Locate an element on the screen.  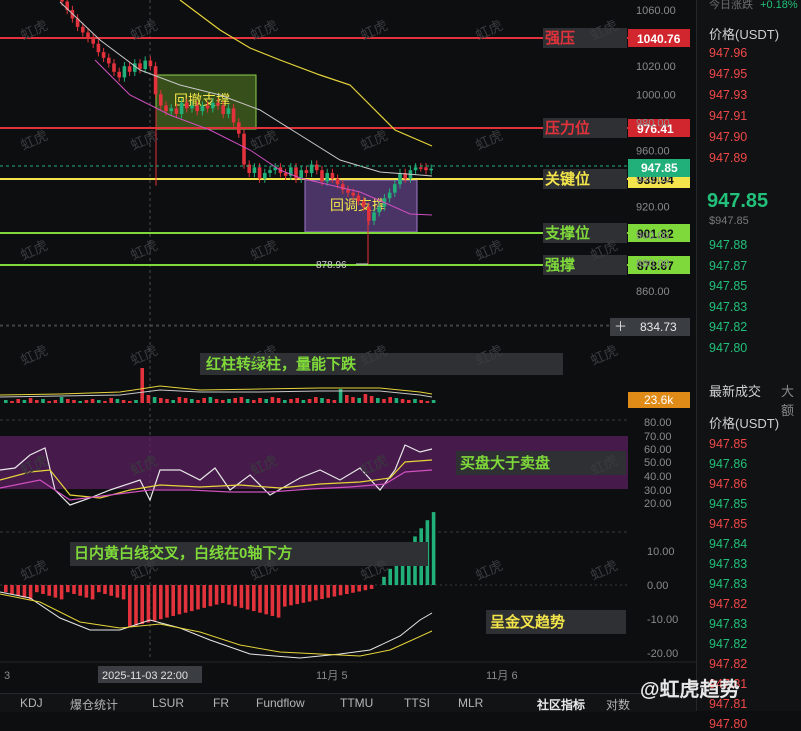
ask-price: 947.91 is located at coordinates (728, 116).